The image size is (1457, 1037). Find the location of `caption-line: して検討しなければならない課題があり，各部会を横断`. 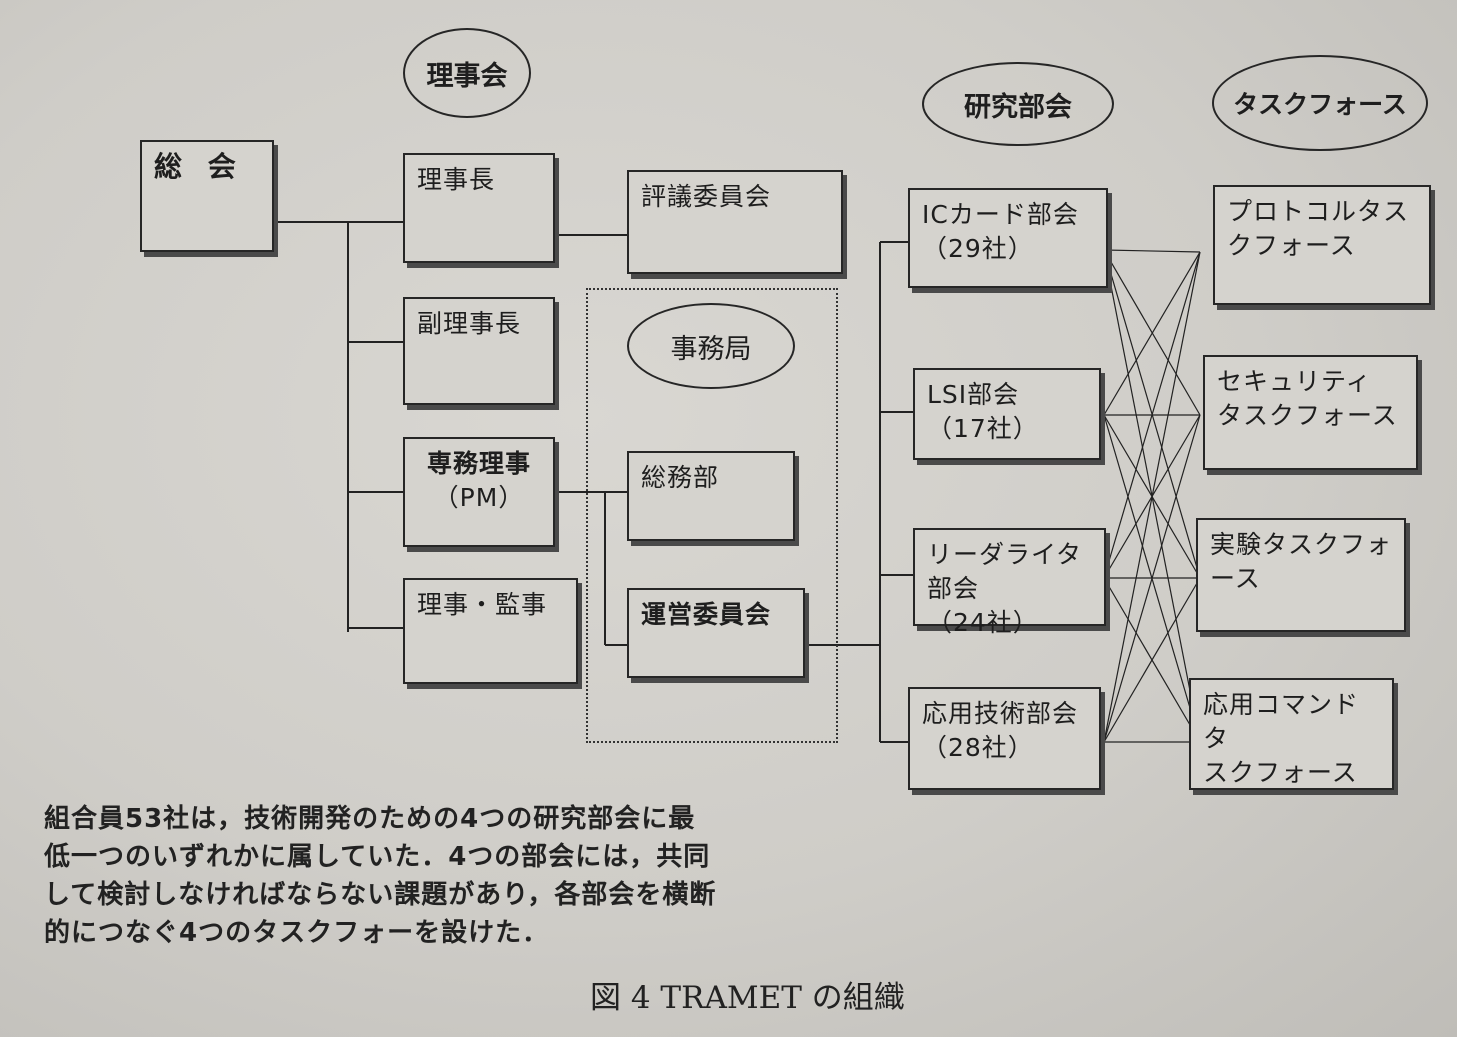

caption-line: して検討しなければならない課題があり，各部会を横断 is located at coordinates (380, 895).